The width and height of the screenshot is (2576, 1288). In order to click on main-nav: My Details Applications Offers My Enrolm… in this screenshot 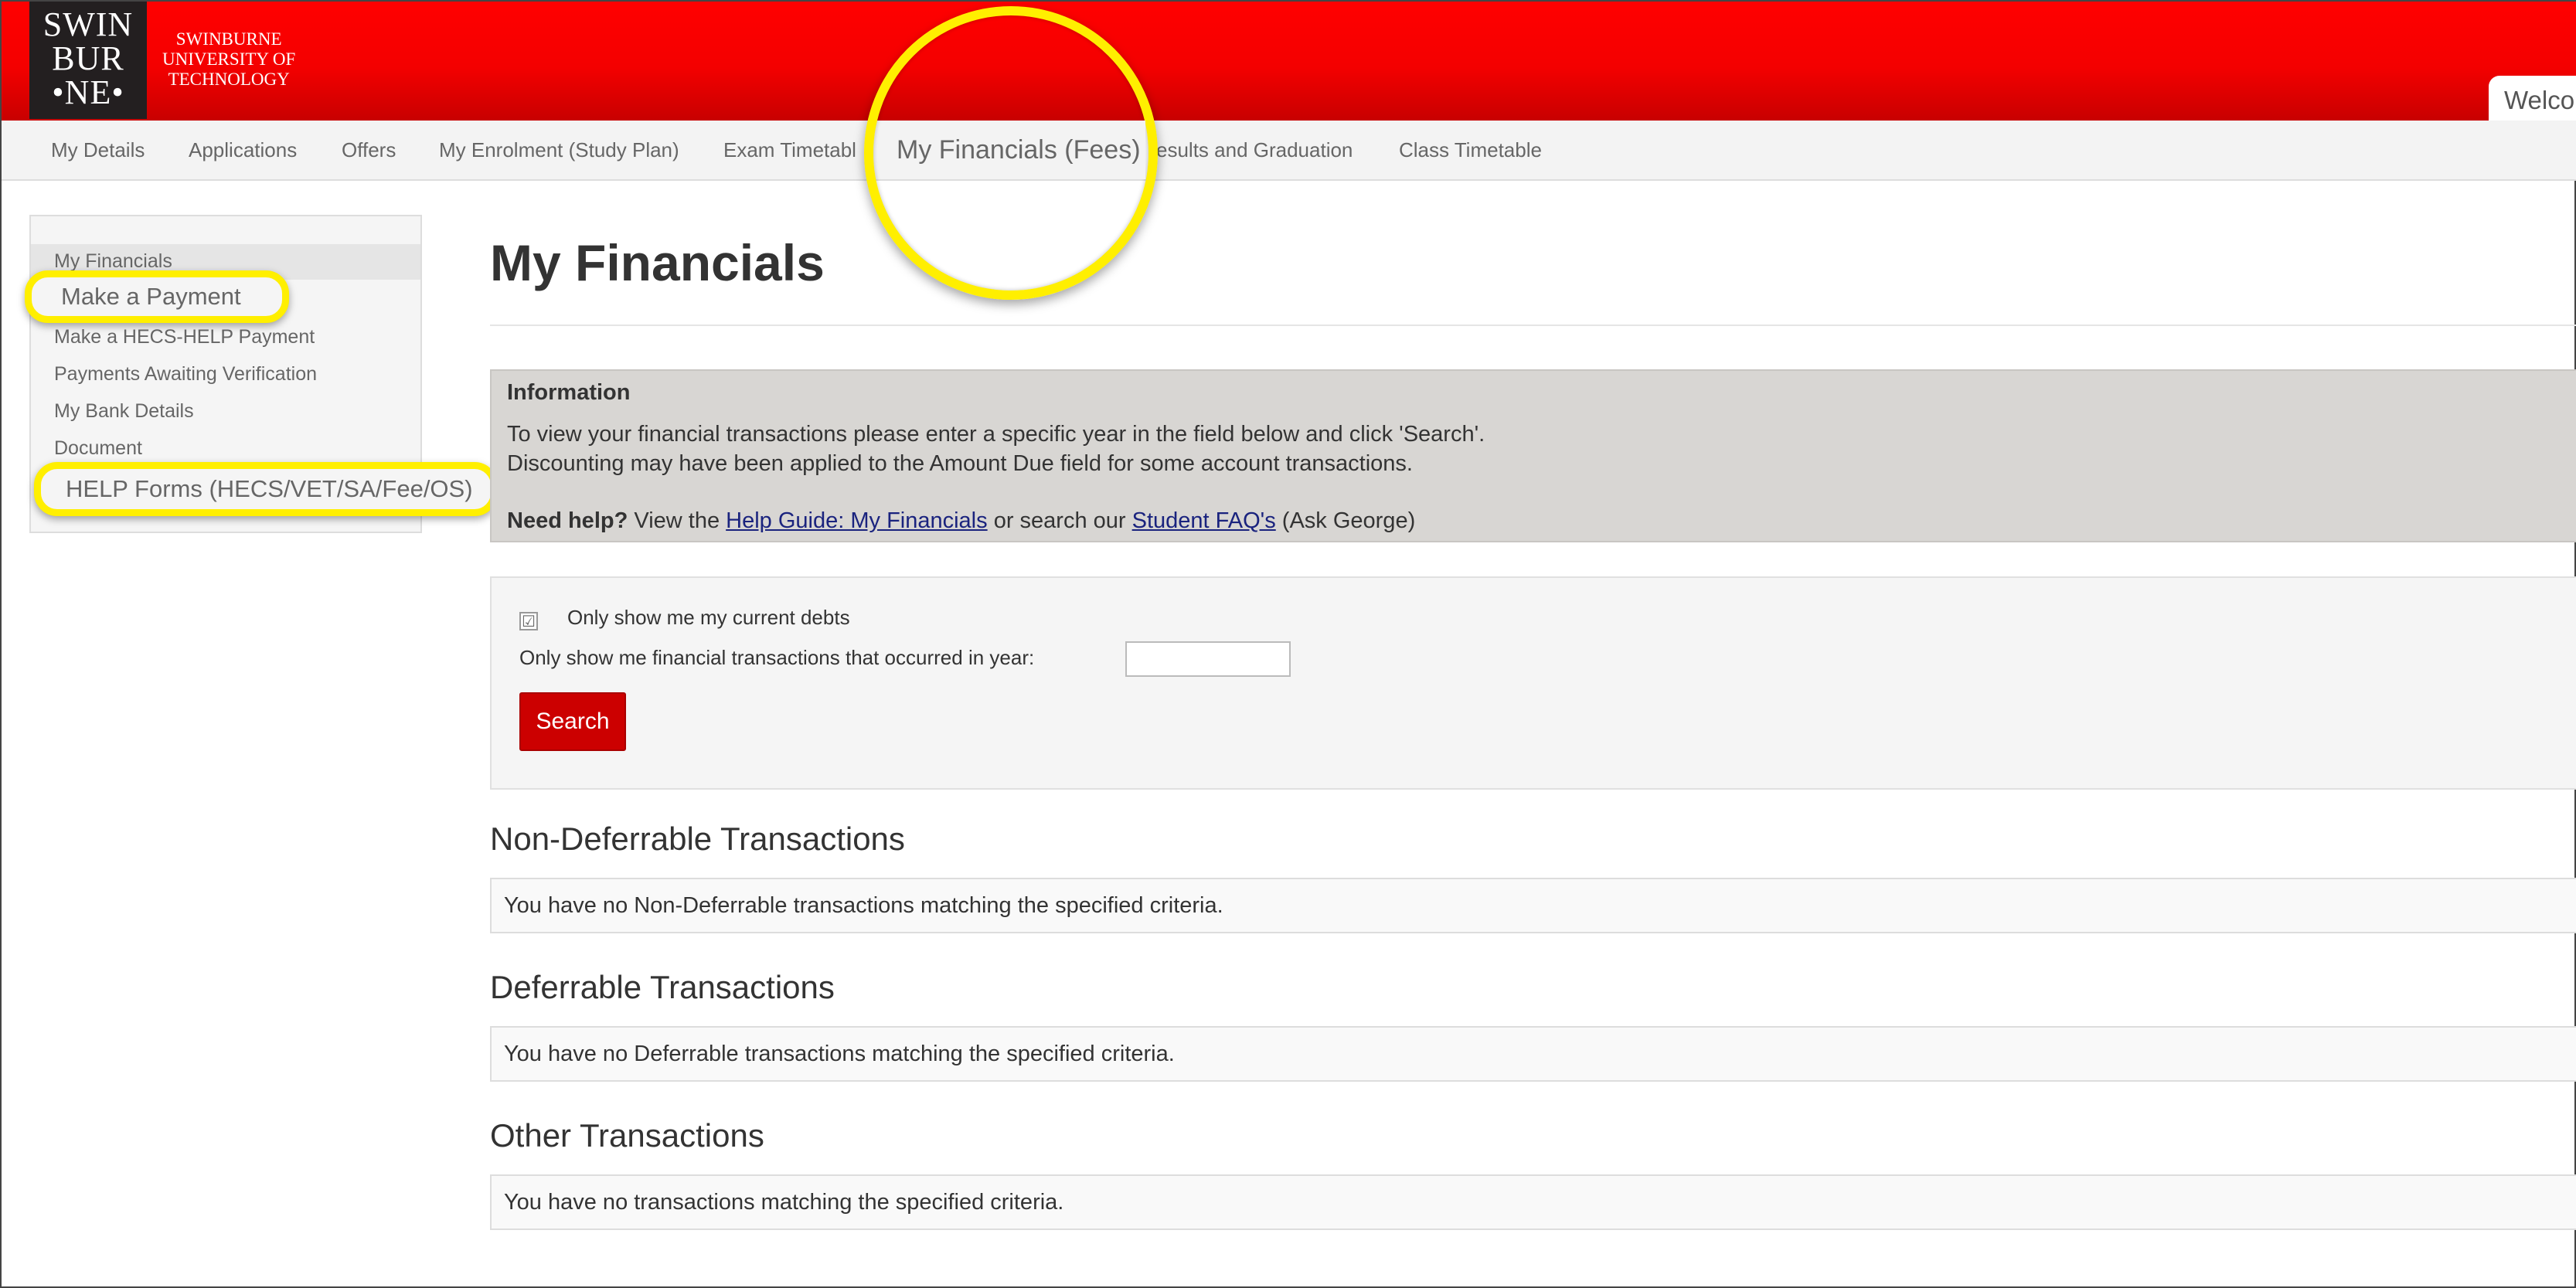, I will do `click(1289, 151)`.